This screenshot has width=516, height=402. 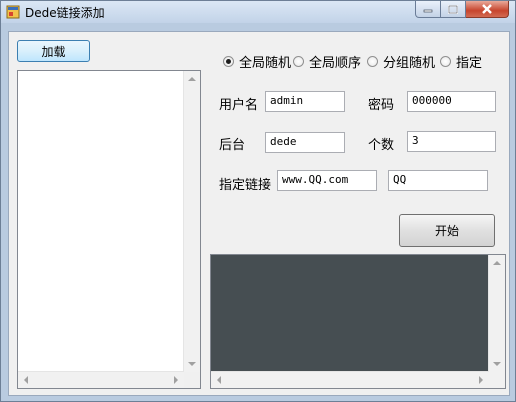 I want to click on caption-buttons, so click(x=462, y=10).